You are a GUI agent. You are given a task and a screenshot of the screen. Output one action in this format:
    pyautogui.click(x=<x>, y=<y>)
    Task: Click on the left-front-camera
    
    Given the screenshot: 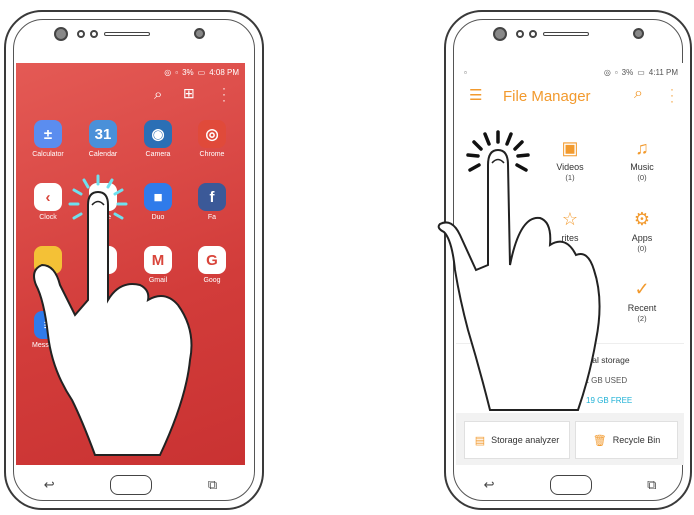 What is the action you would take?
    pyautogui.click(x=61, y=34)
    